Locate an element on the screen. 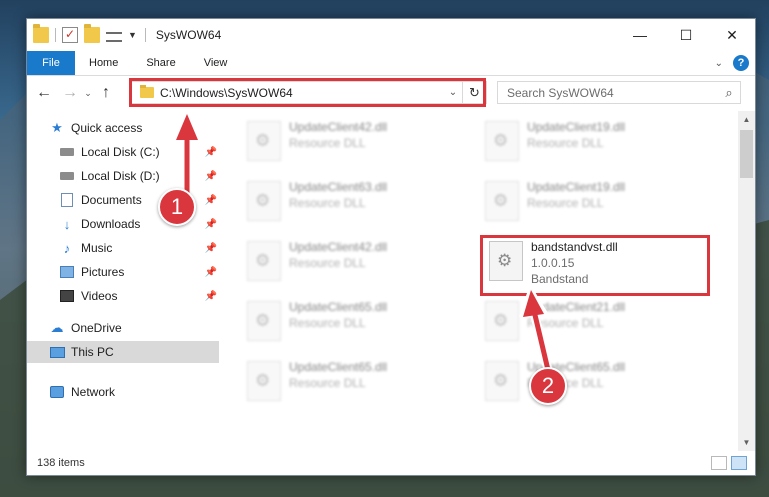  tab-view: View is located at coordinates (216, 63).